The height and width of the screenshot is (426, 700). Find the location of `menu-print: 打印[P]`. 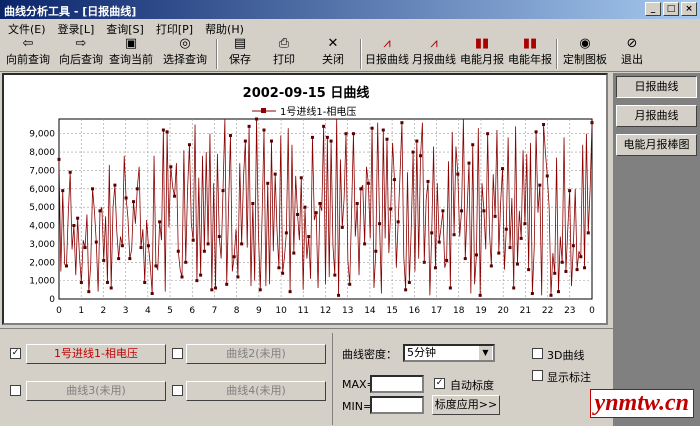

menu-print: 打印[P] is located at coordinates (174, 28).